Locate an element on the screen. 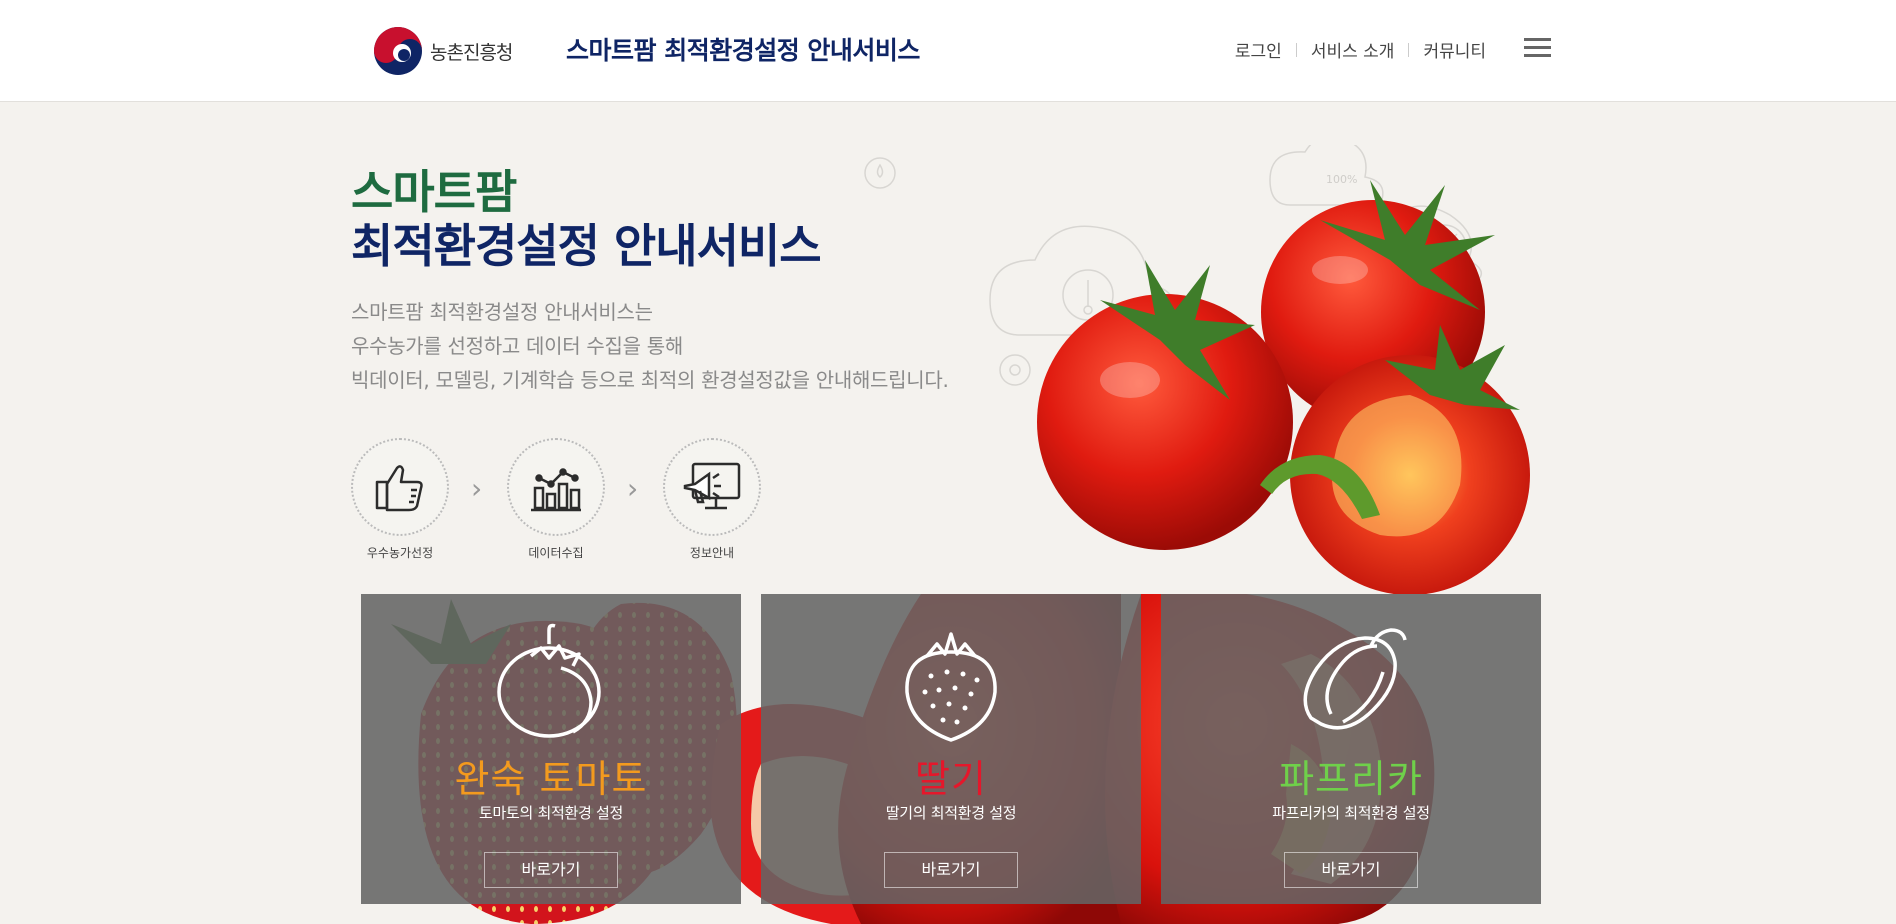  hero-desc-line: 빅데이터, 모델링, 기계학습 등으로 최적의 환경설정값을 안내해드립니다. is located at coordinates (650, 380).